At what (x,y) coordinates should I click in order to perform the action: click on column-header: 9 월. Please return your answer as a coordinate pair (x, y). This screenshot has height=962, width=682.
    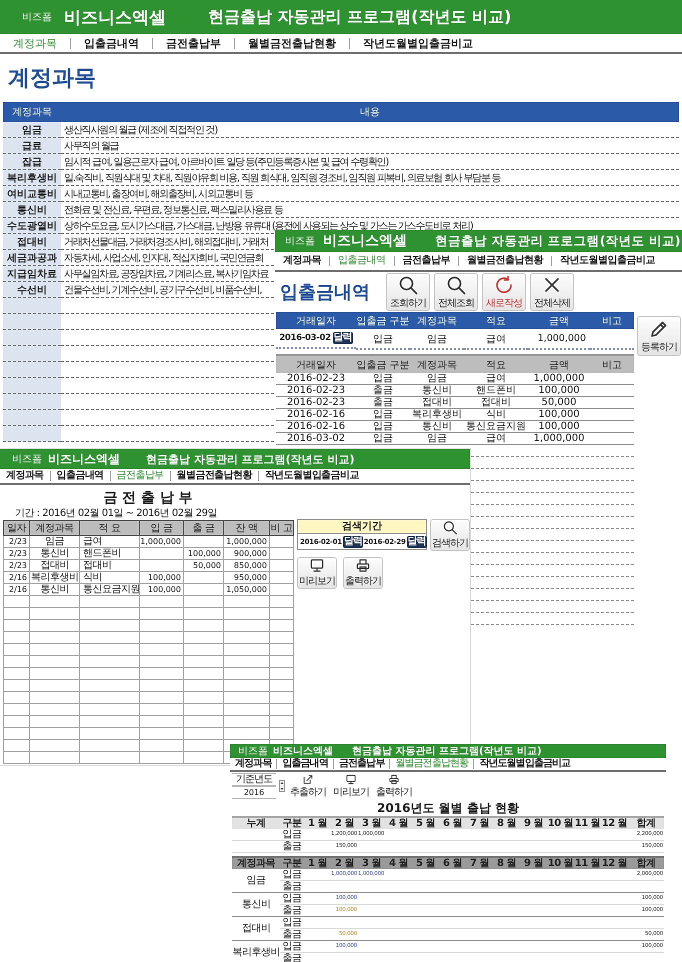
    Looking at the image, I should click on (533, 863).